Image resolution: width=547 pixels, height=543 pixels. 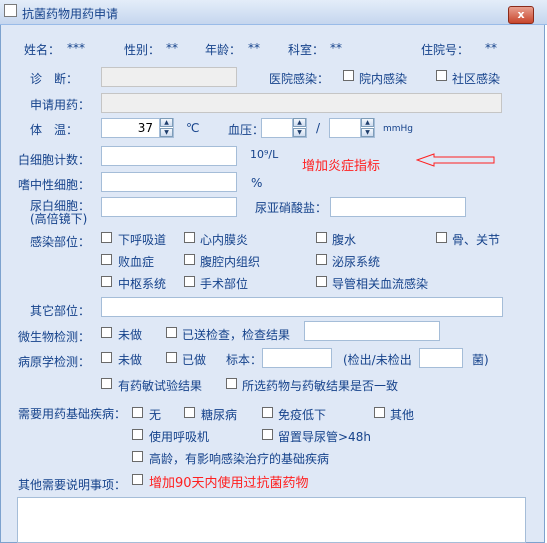 What do you see at coordinates (445, 50) in the screenshot?
I see `inpatient-label: 住院号：` at bounding box center [445, 50].